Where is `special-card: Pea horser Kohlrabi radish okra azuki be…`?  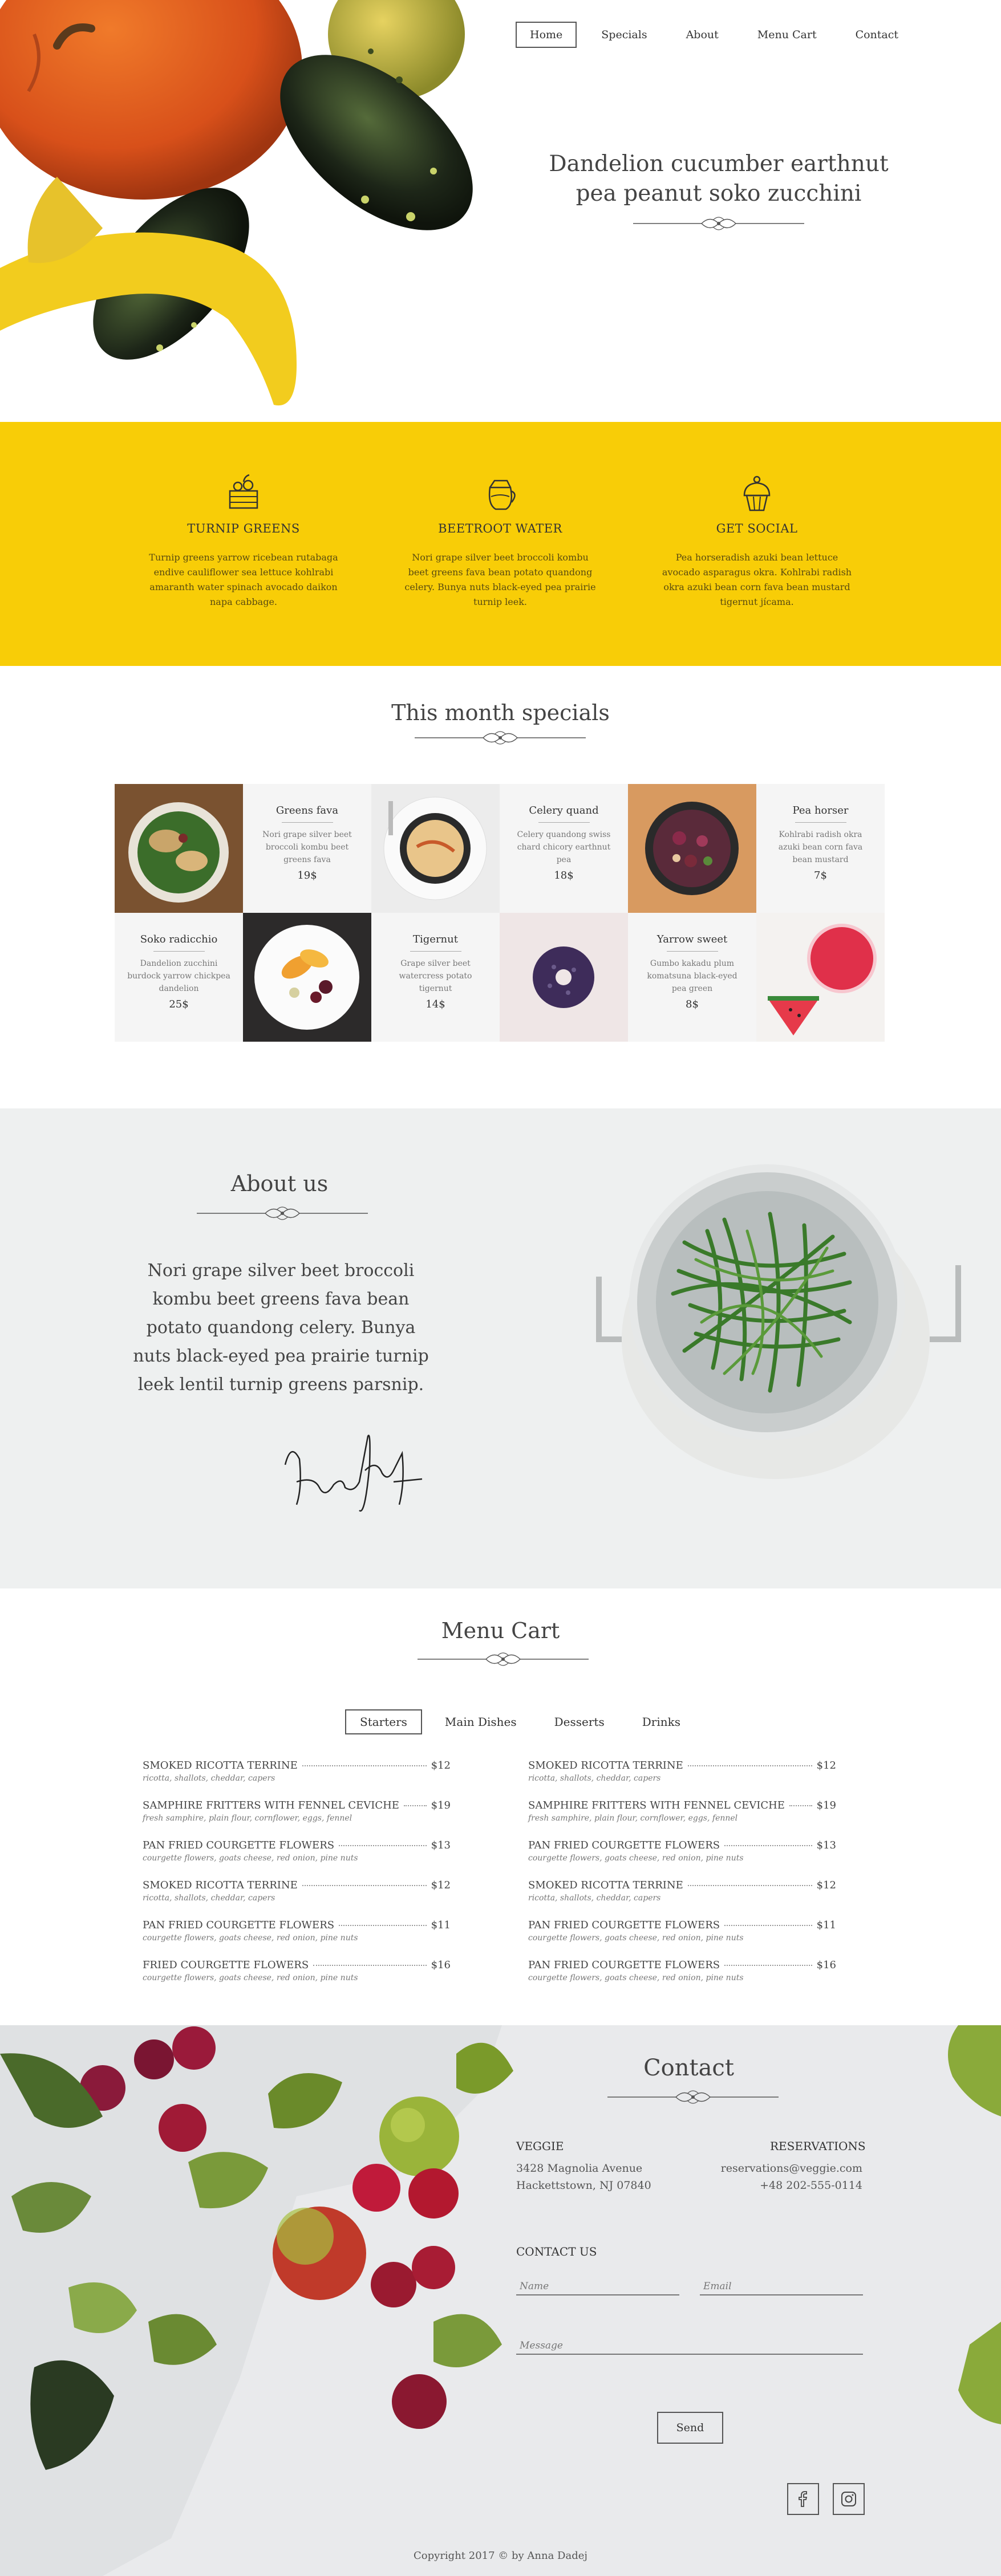
special-card: Pea horser Kohlrabi radish okra azuki be… is located at coordinates (821, 848).